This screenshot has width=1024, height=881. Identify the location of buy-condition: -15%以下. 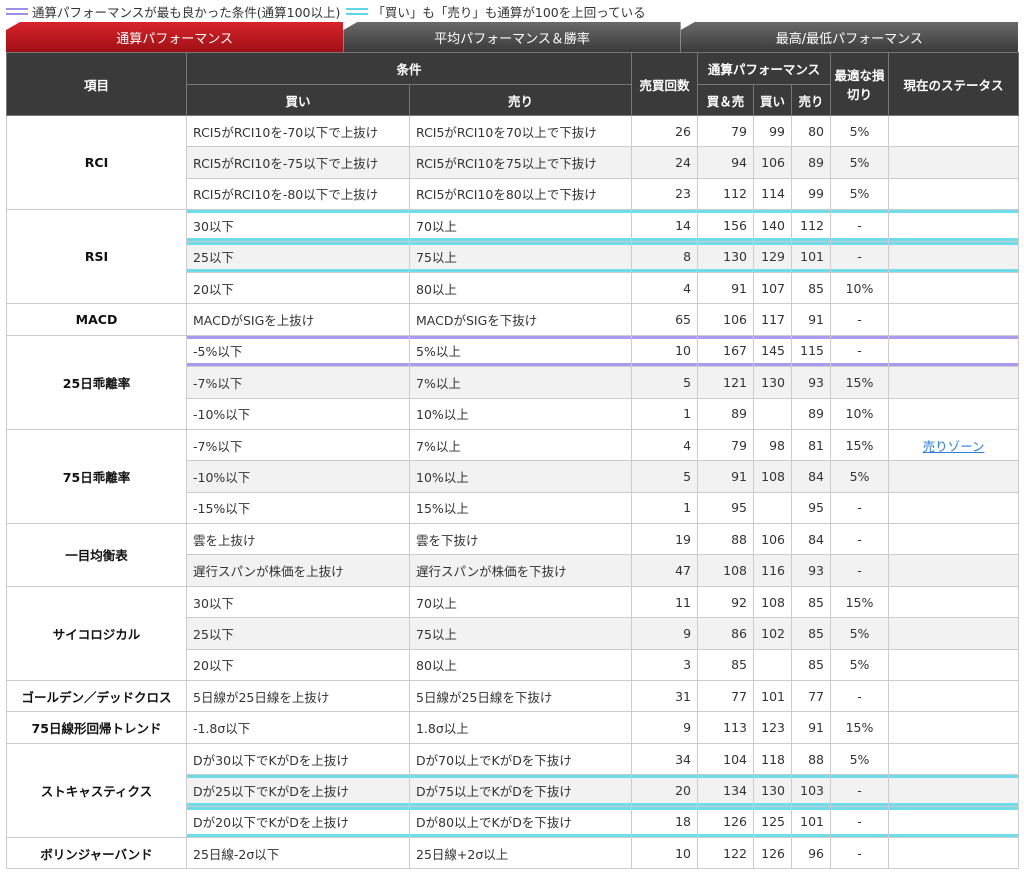
(298, 508).